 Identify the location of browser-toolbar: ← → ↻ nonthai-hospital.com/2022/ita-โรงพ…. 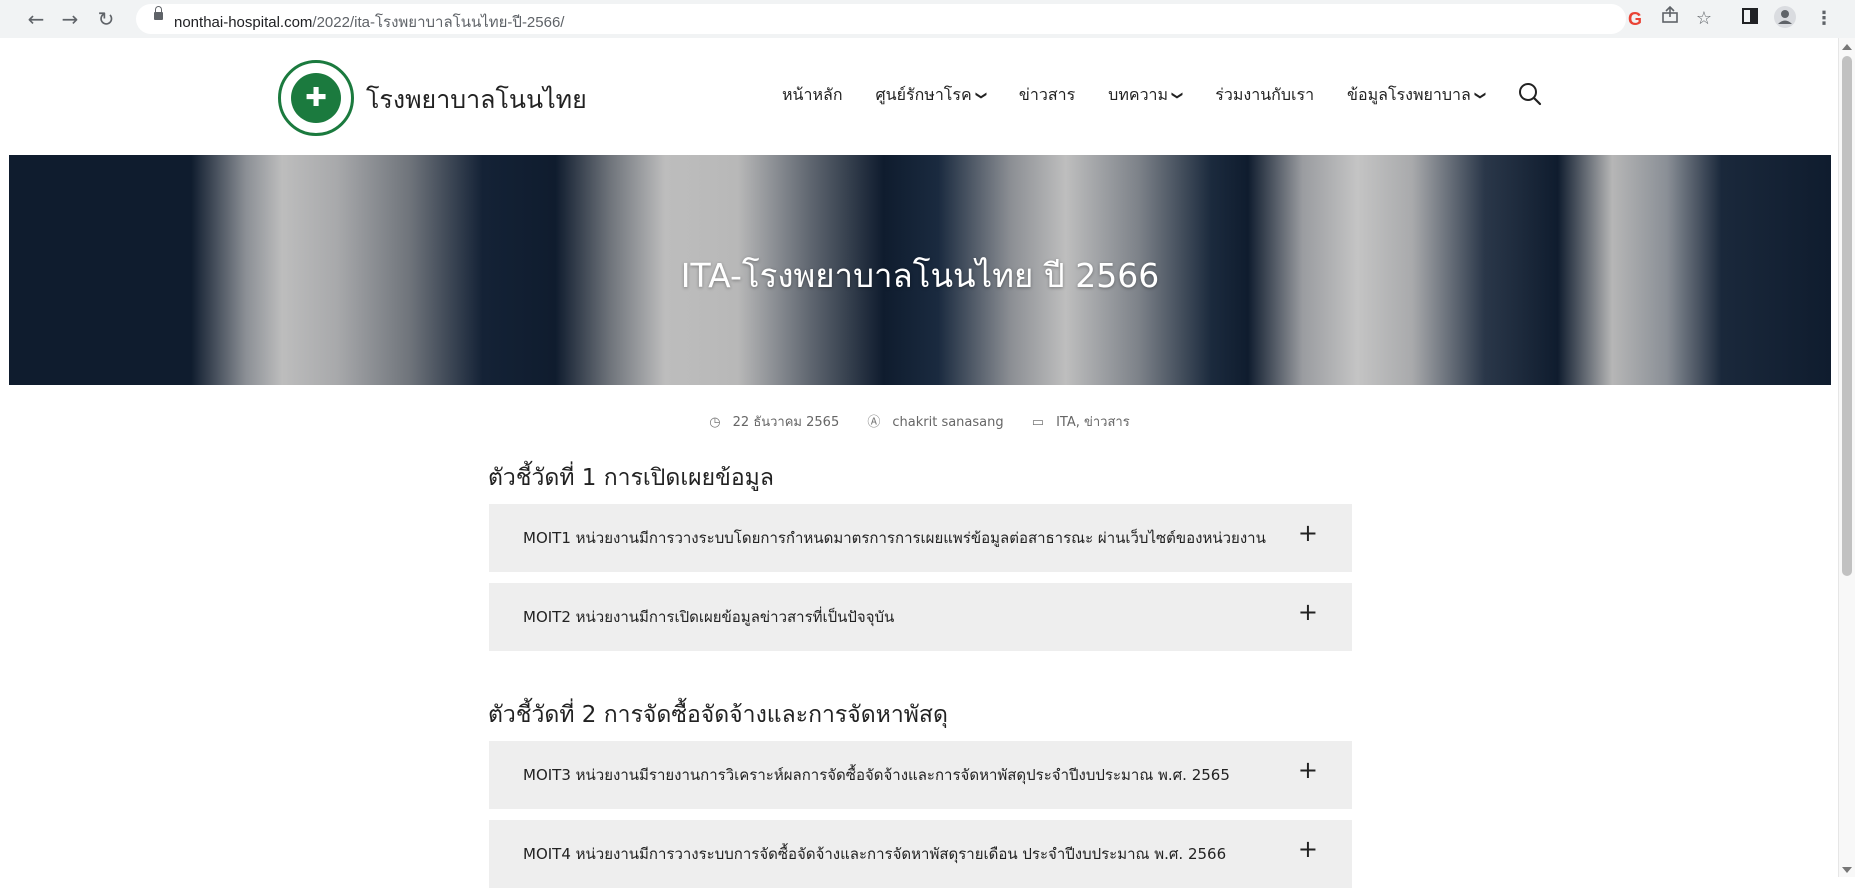
(927, 19).